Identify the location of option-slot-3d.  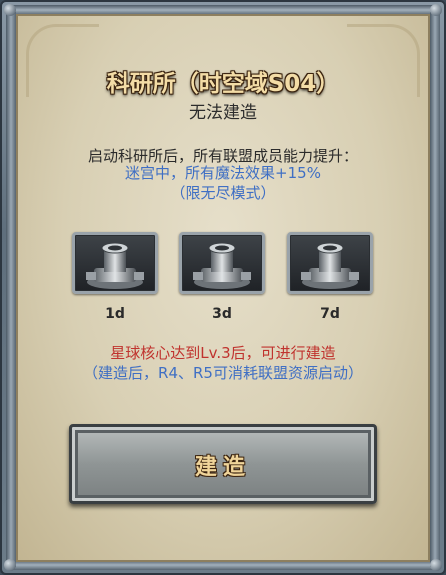
(222, 263).